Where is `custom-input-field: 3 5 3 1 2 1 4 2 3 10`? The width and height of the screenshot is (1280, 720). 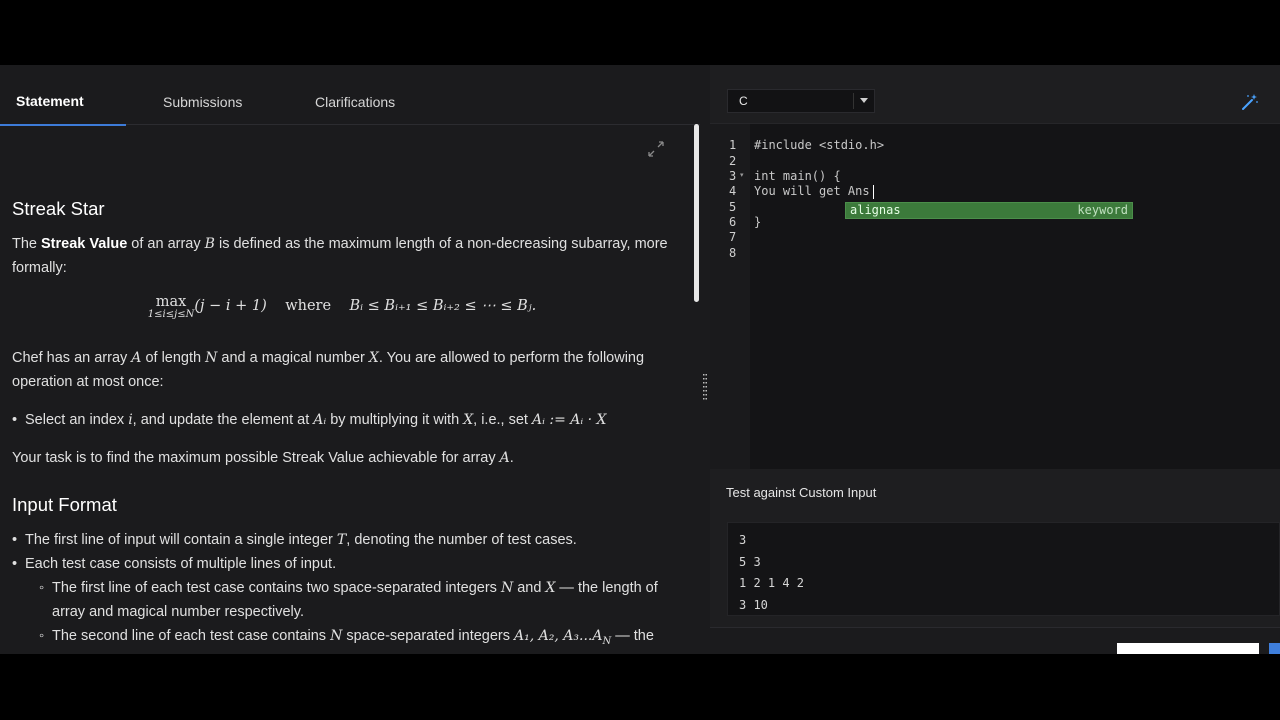 custom-input-field: 3 5 3 1 2 1 4 2 3 10 is located at coordinates (1003, 569).